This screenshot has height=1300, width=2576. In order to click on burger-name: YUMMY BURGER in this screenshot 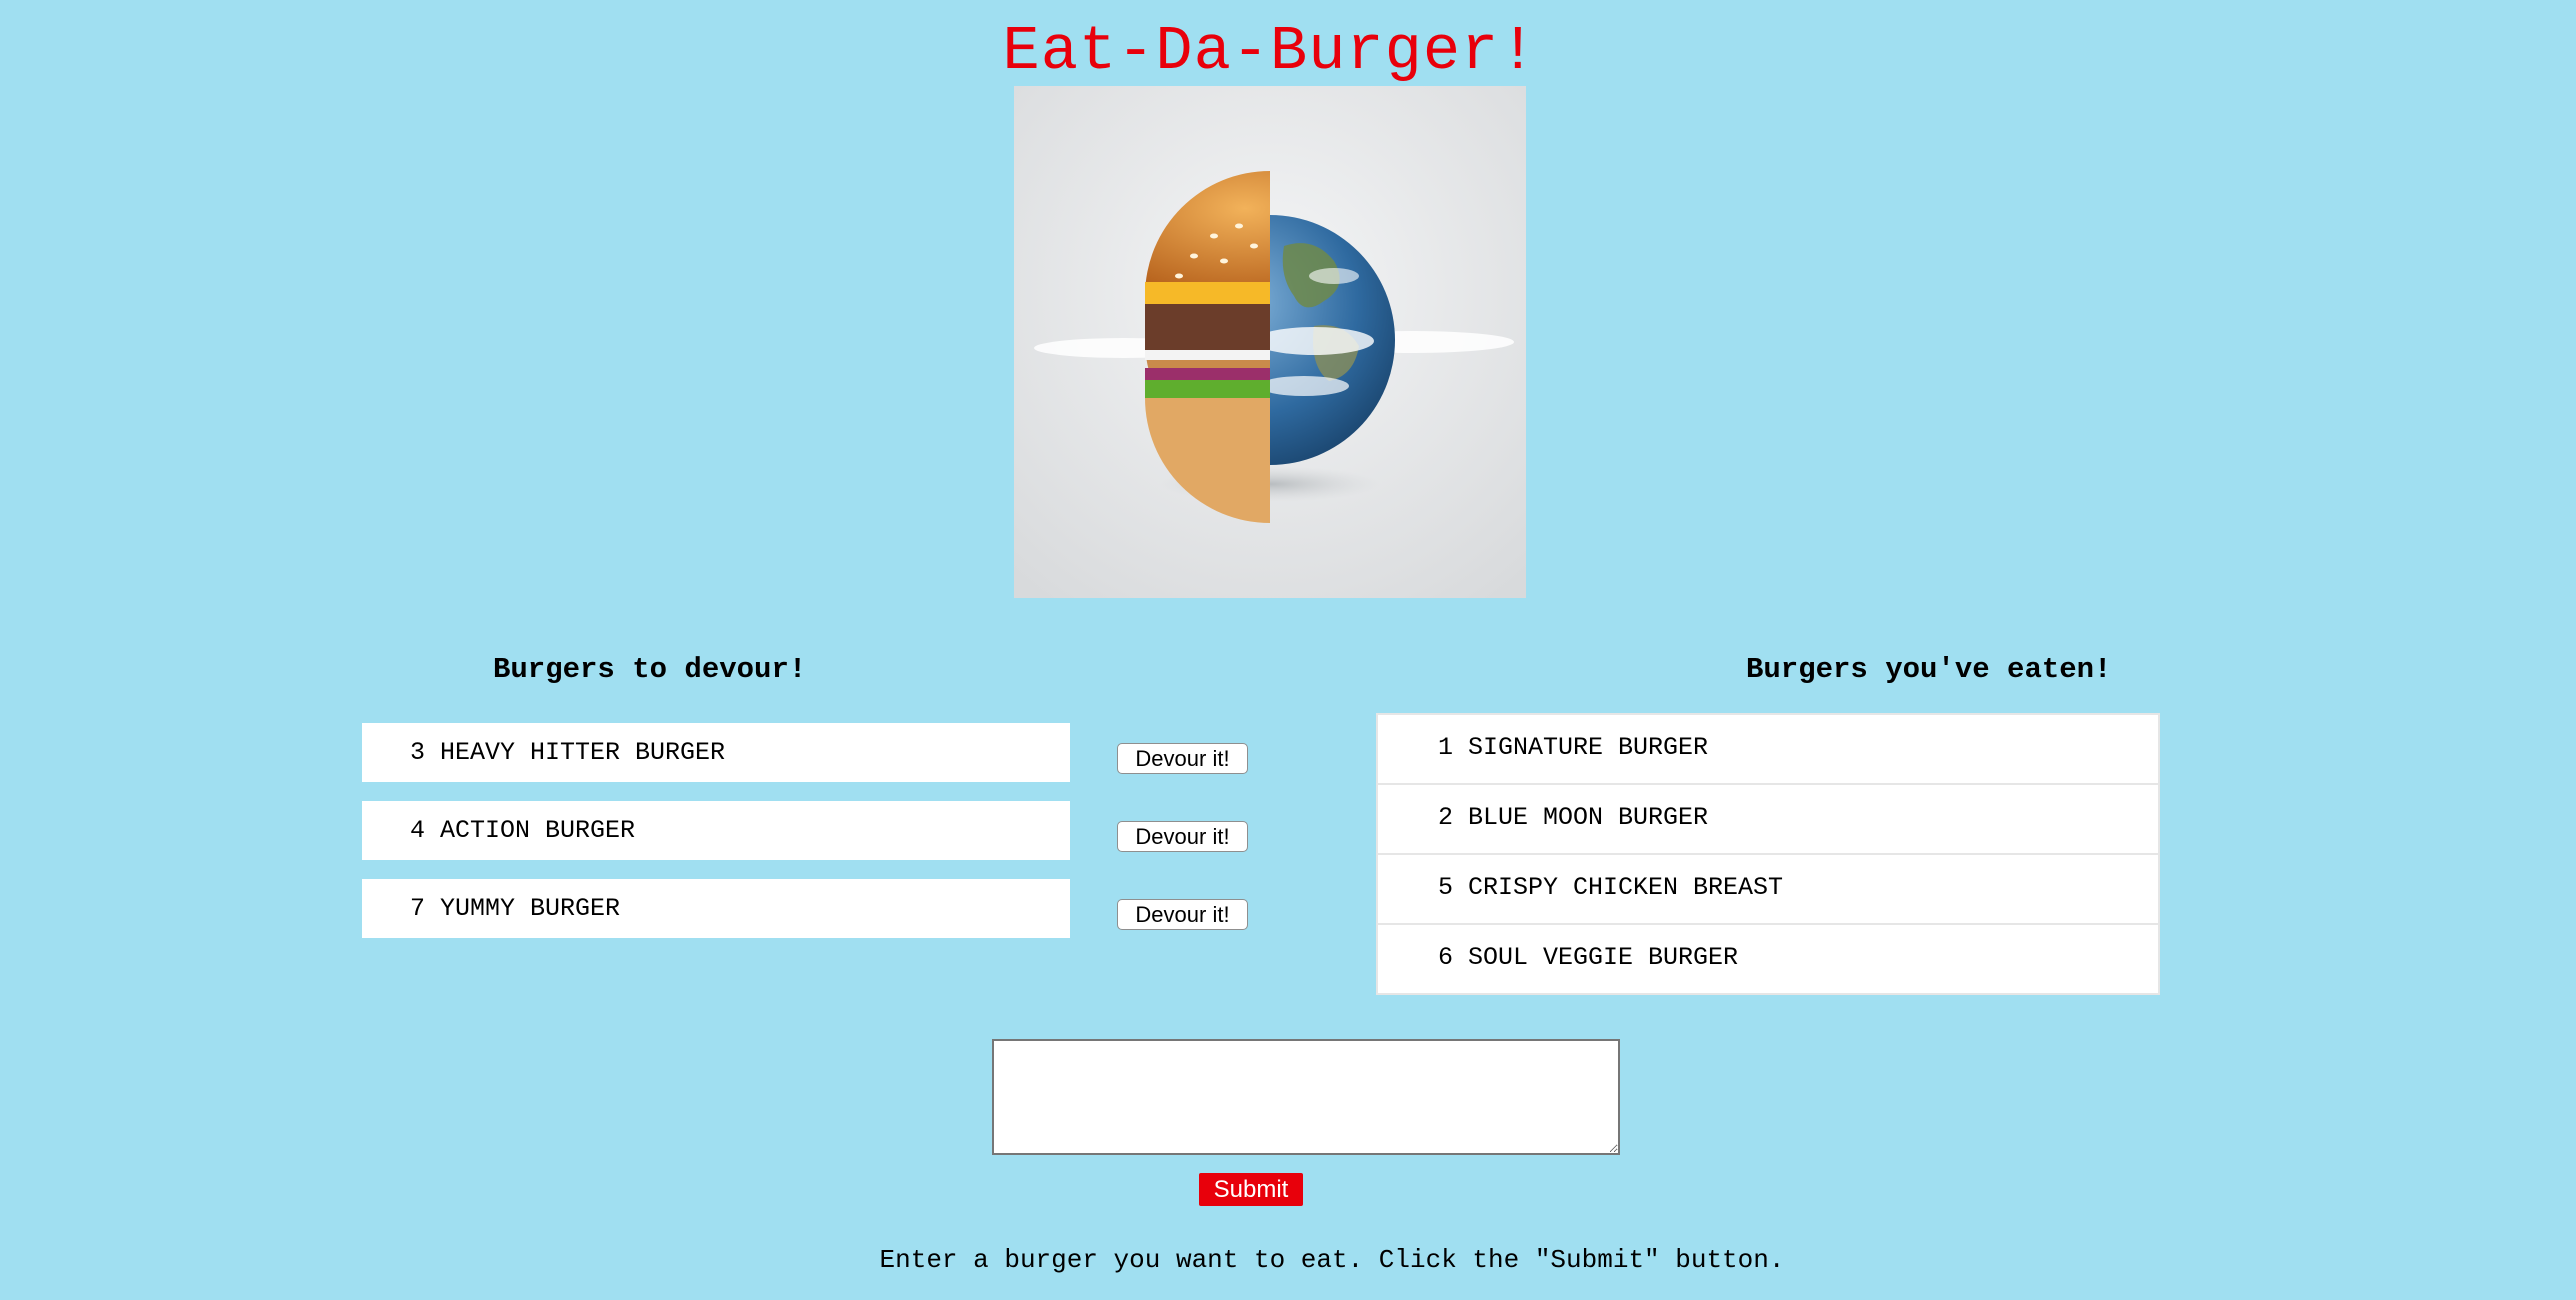, I will do `click(530, 908)`.